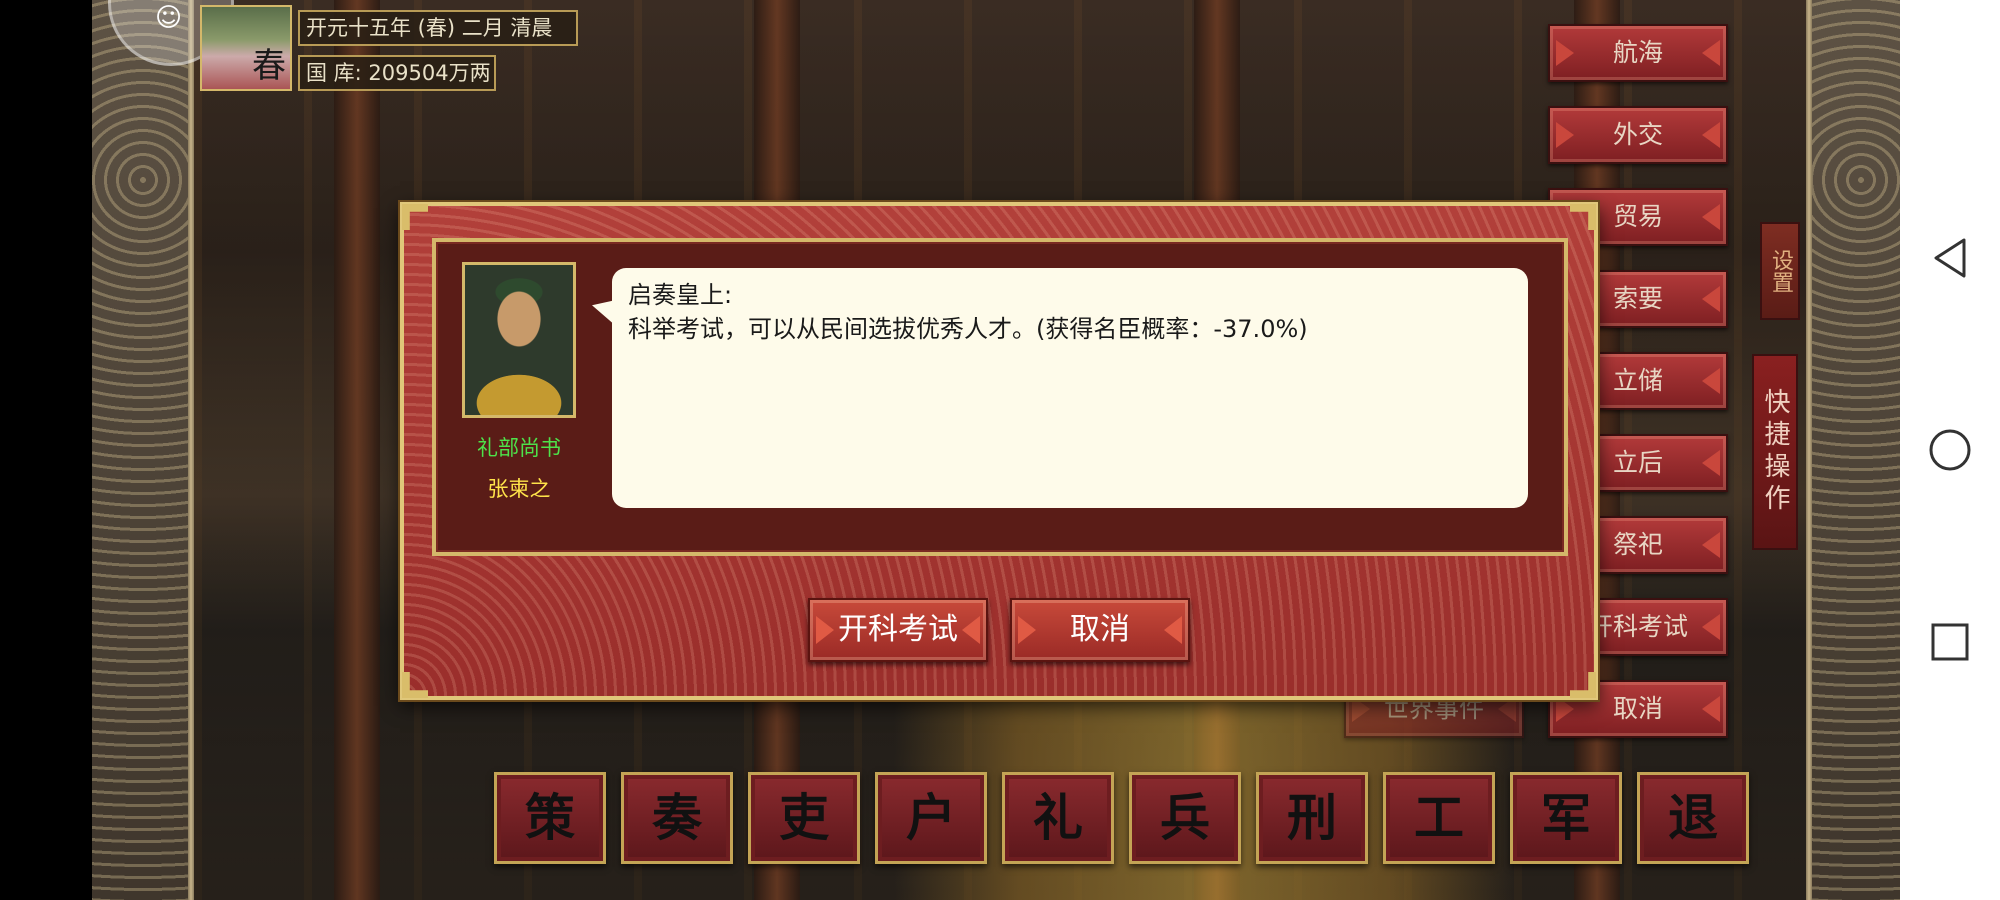 Image resolution: width=2000 pixels, height=900 pixels. I want to click on bottom-army-button: 军, so click(1566, 818).